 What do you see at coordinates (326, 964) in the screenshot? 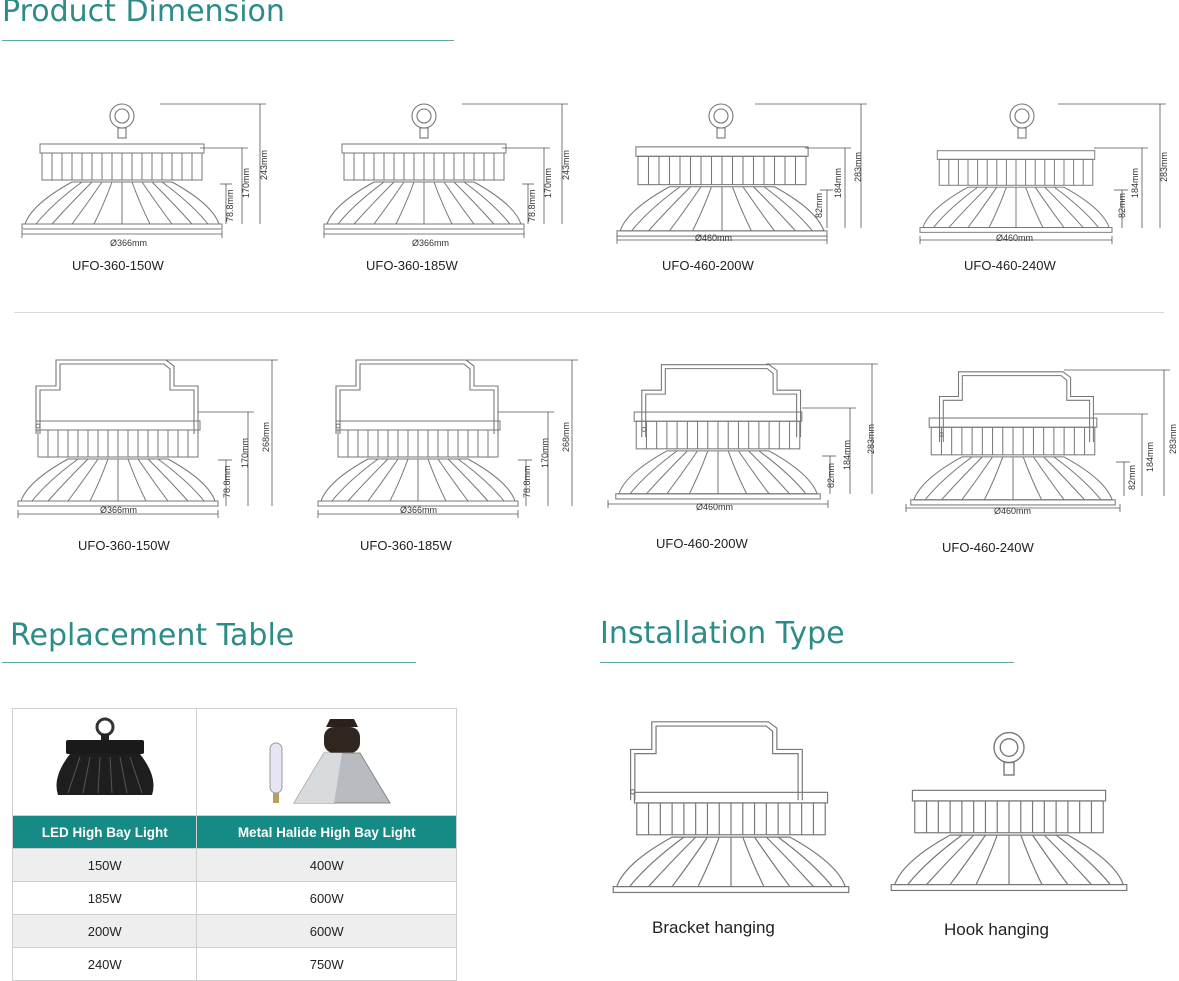
I see `table-cell: 750W` at bounding box center [326, 964].